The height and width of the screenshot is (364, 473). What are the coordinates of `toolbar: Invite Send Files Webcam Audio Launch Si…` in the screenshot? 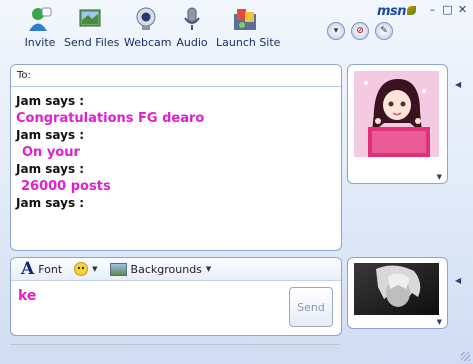 It's located at (150, 30).